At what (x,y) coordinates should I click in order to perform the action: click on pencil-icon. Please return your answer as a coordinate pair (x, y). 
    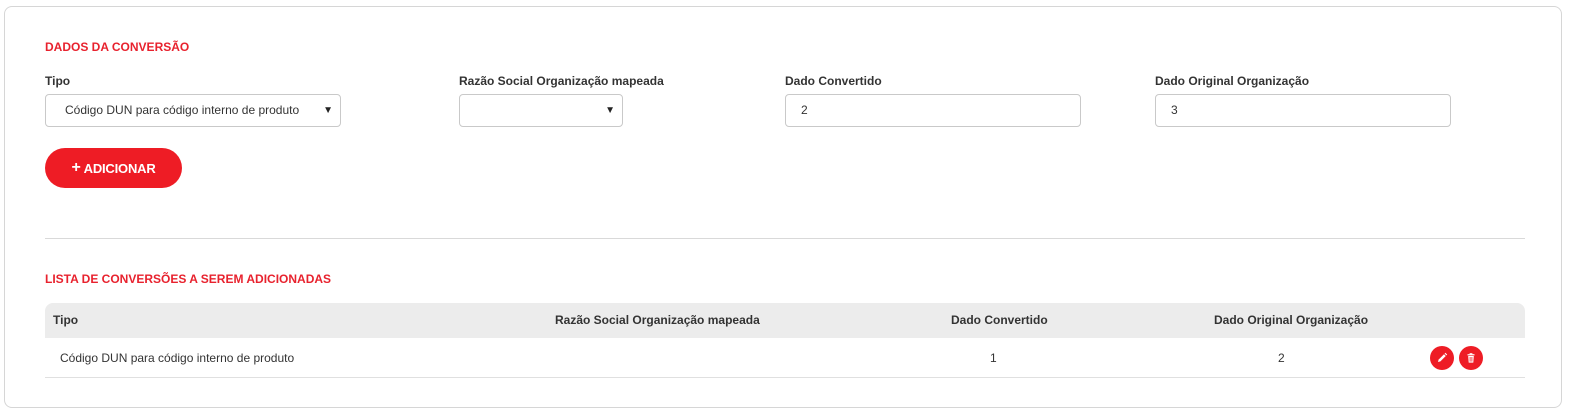
    Looking at the image, I should click on (1443, 357).